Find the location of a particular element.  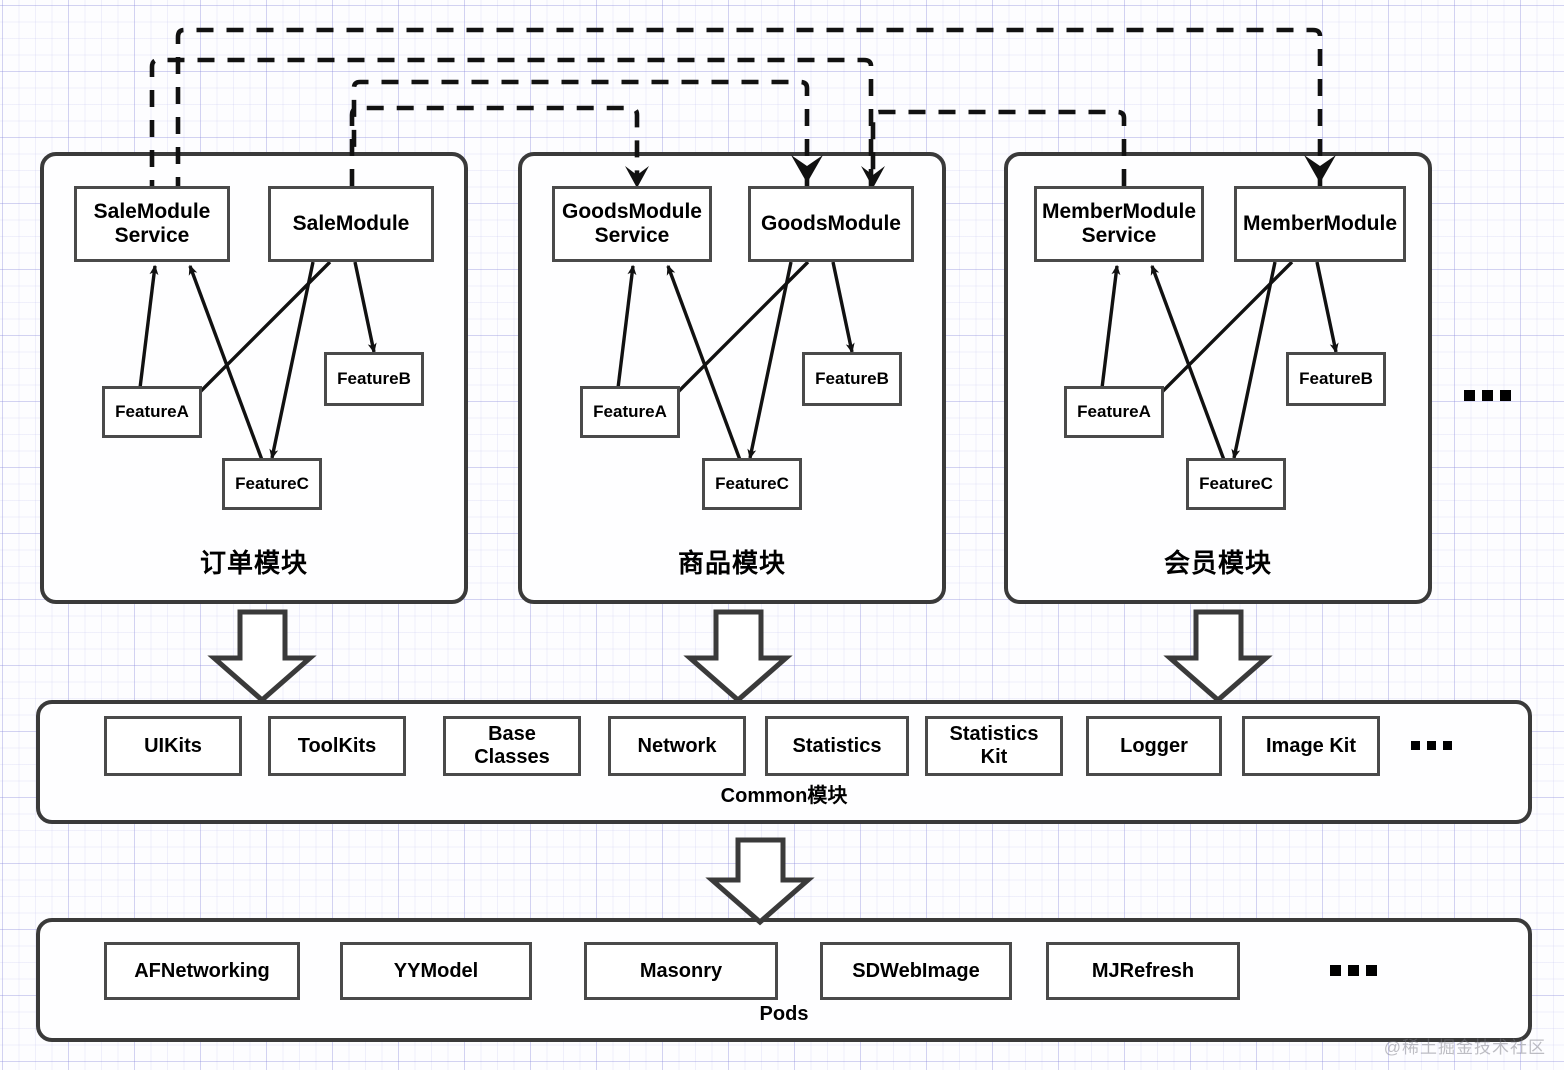

node-goods-featureb: FeatureB is located at coordinates (852, 379).